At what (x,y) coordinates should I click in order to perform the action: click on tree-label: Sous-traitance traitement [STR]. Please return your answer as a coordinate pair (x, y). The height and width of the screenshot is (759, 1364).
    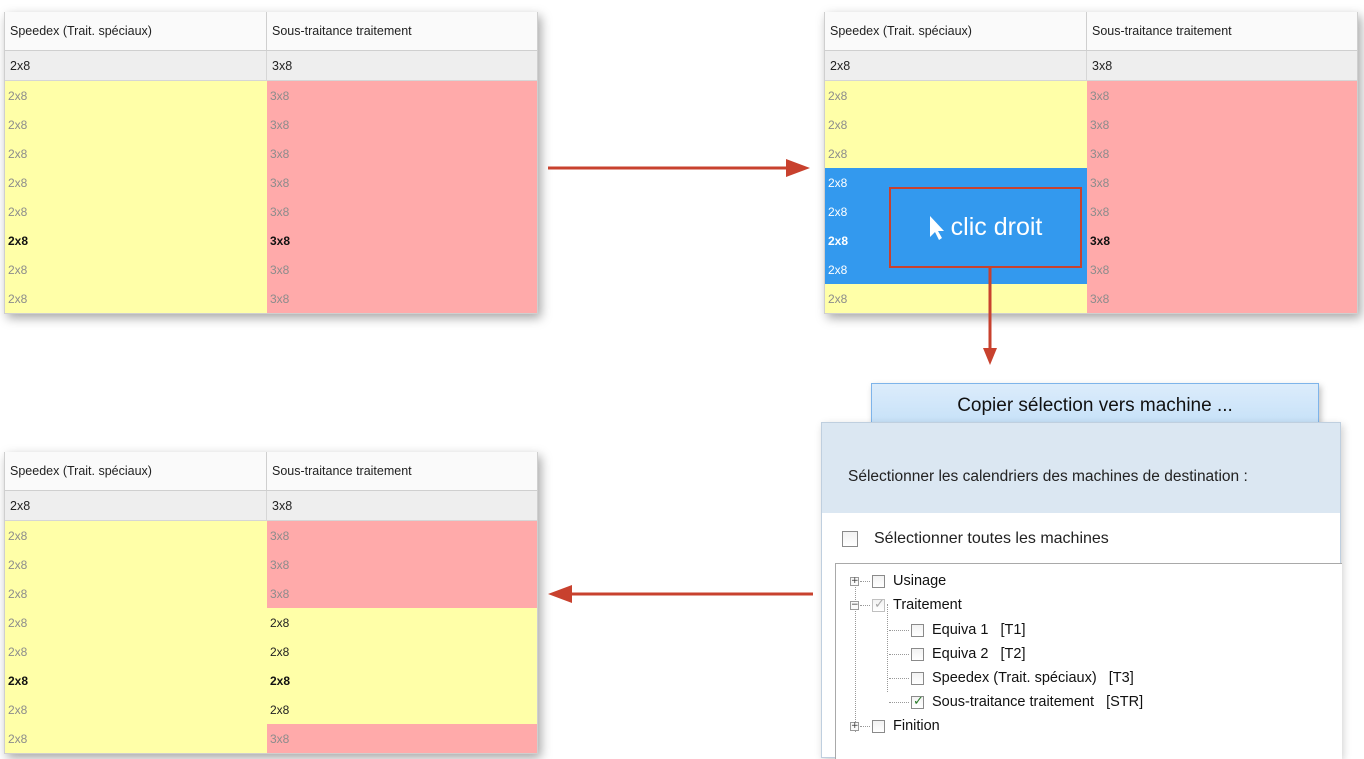
    Looking at the image, I should click on (1038, 702).